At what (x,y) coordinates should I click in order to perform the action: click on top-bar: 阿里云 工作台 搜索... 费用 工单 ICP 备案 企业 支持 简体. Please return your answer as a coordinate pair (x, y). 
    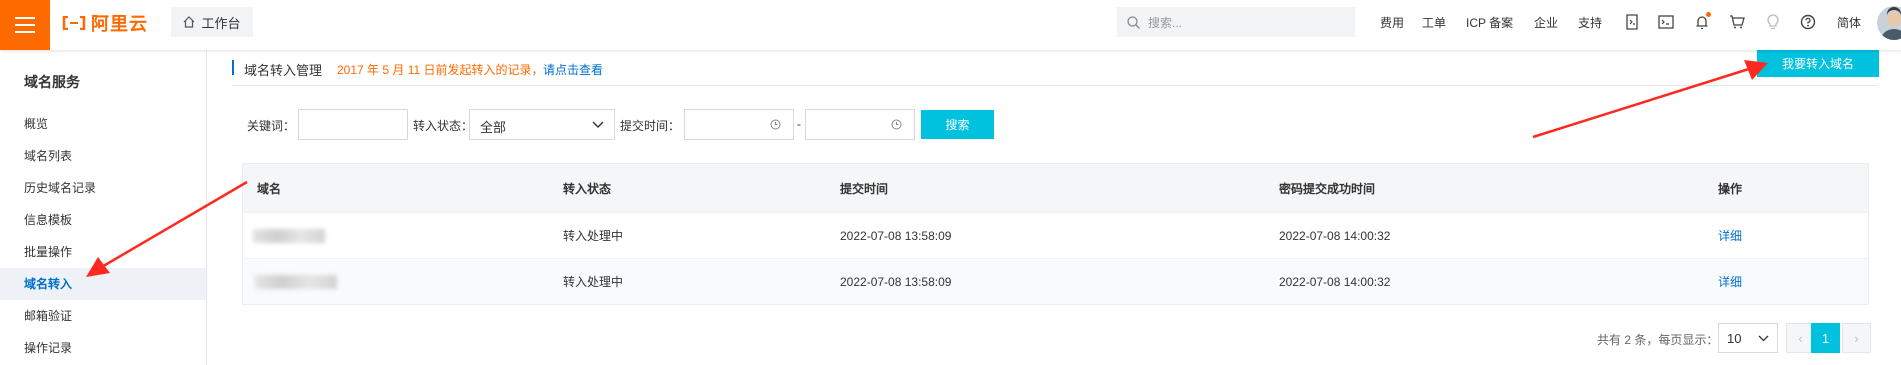
    Looking at the image, I should click on (950, 25).